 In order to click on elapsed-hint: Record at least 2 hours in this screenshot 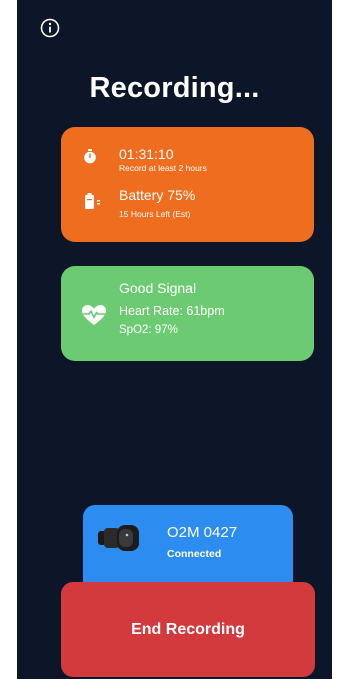, I will do `click(163, 168)`.